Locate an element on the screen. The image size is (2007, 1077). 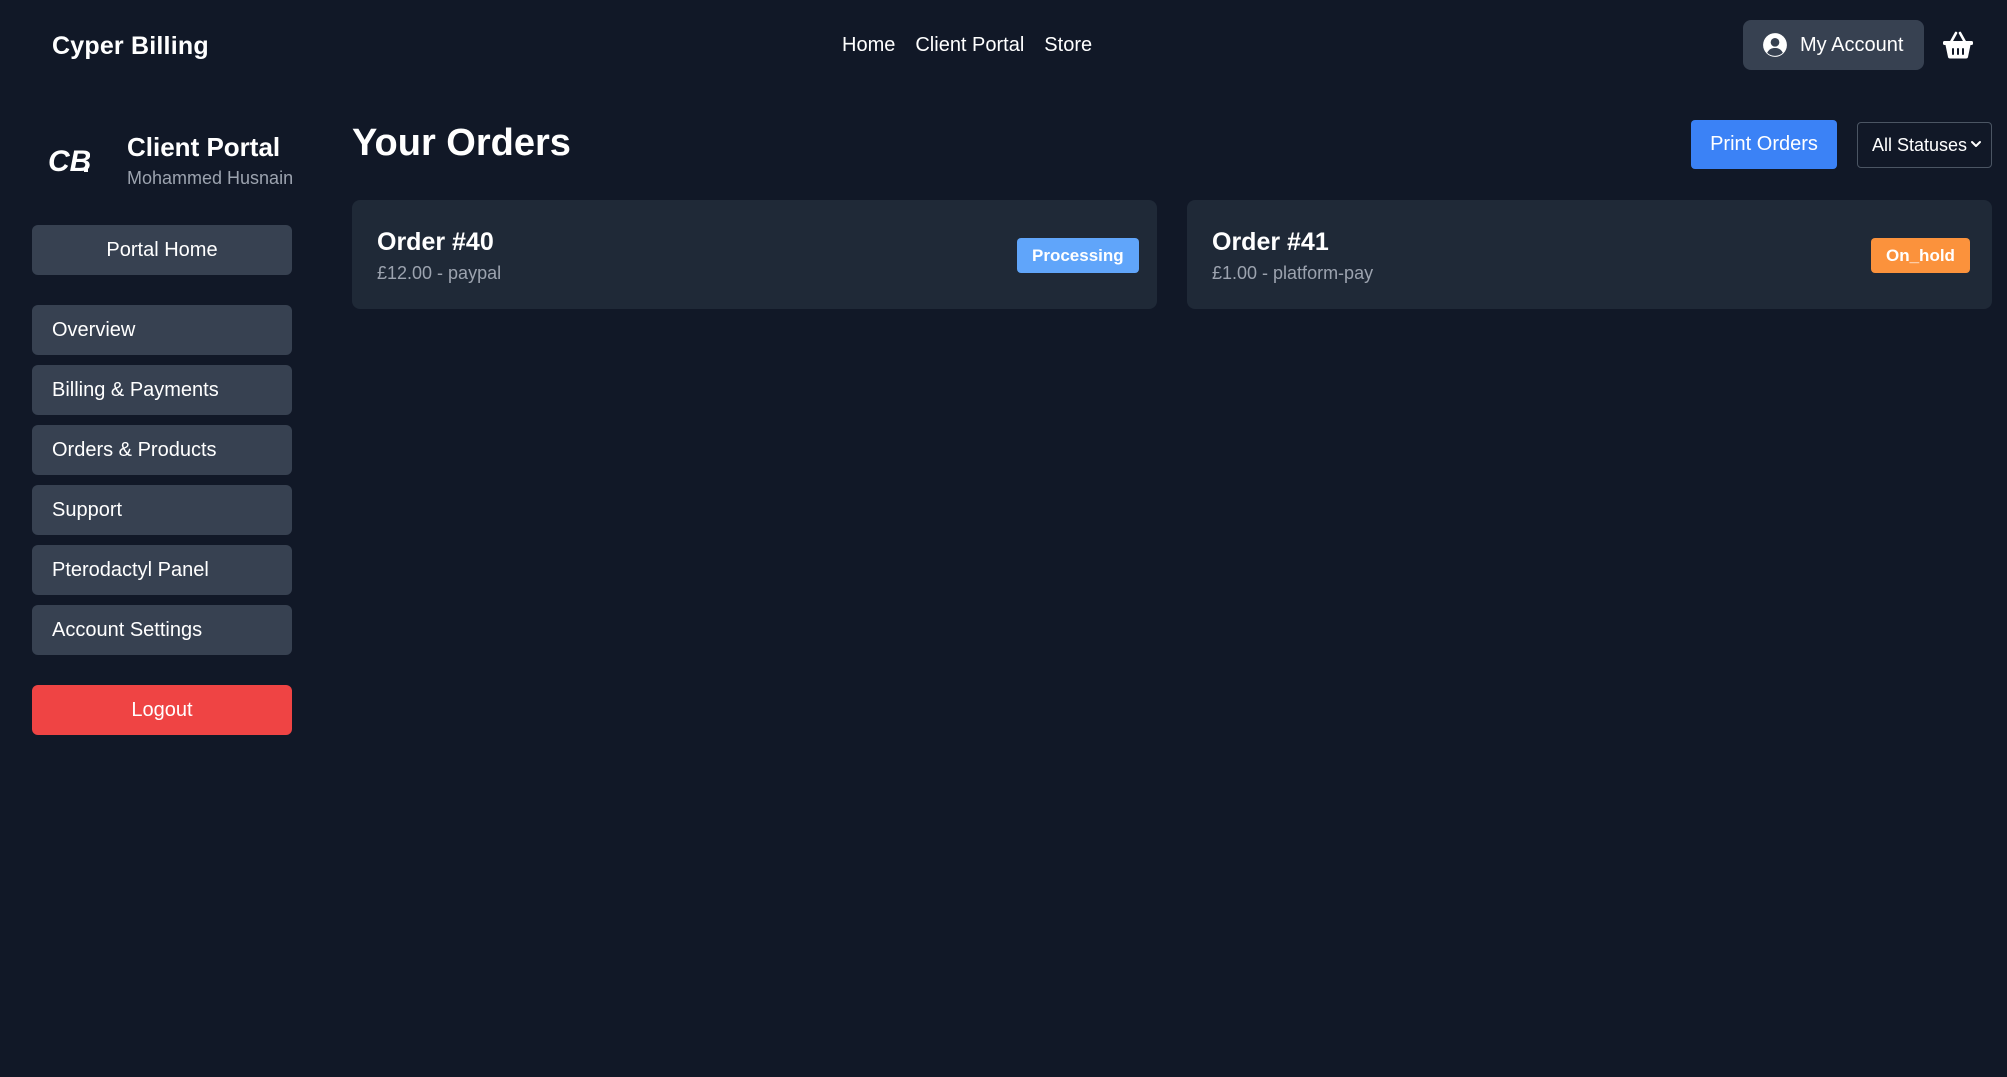
order-meta: £12.00 - paypal is located at coordinates (439, 273).